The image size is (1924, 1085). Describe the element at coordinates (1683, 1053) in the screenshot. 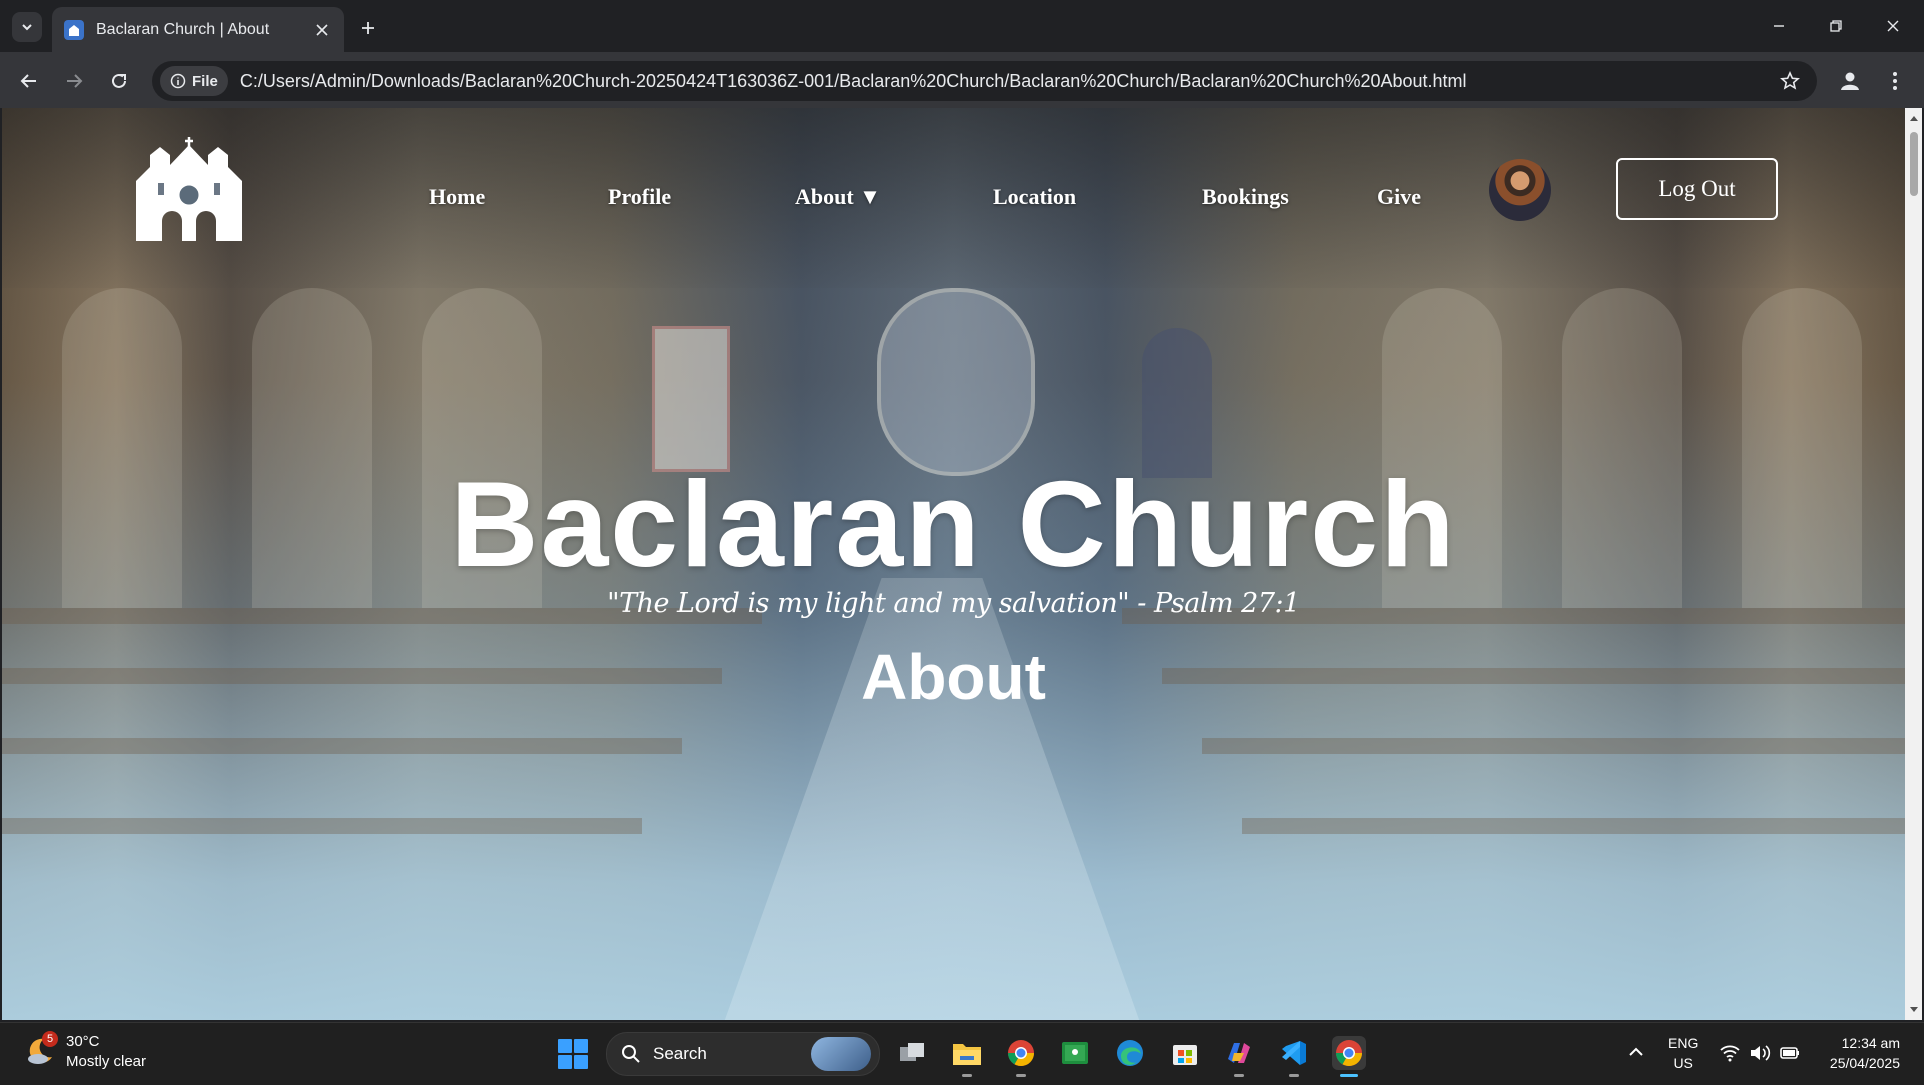

I see `language-indicator: ENG US` at that location.